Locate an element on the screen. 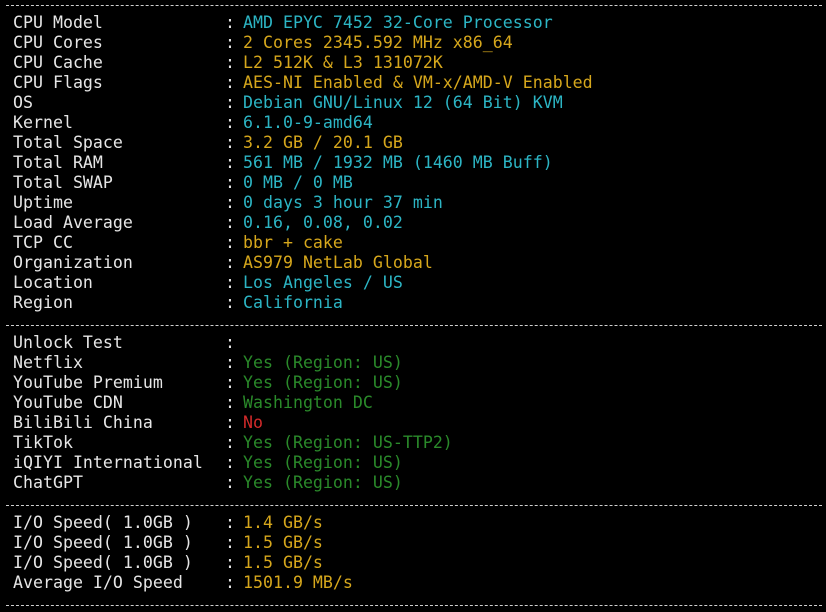 This screenshot has height=612, width=826. system-info-label: Uptime is located at coordinates (43, 202).